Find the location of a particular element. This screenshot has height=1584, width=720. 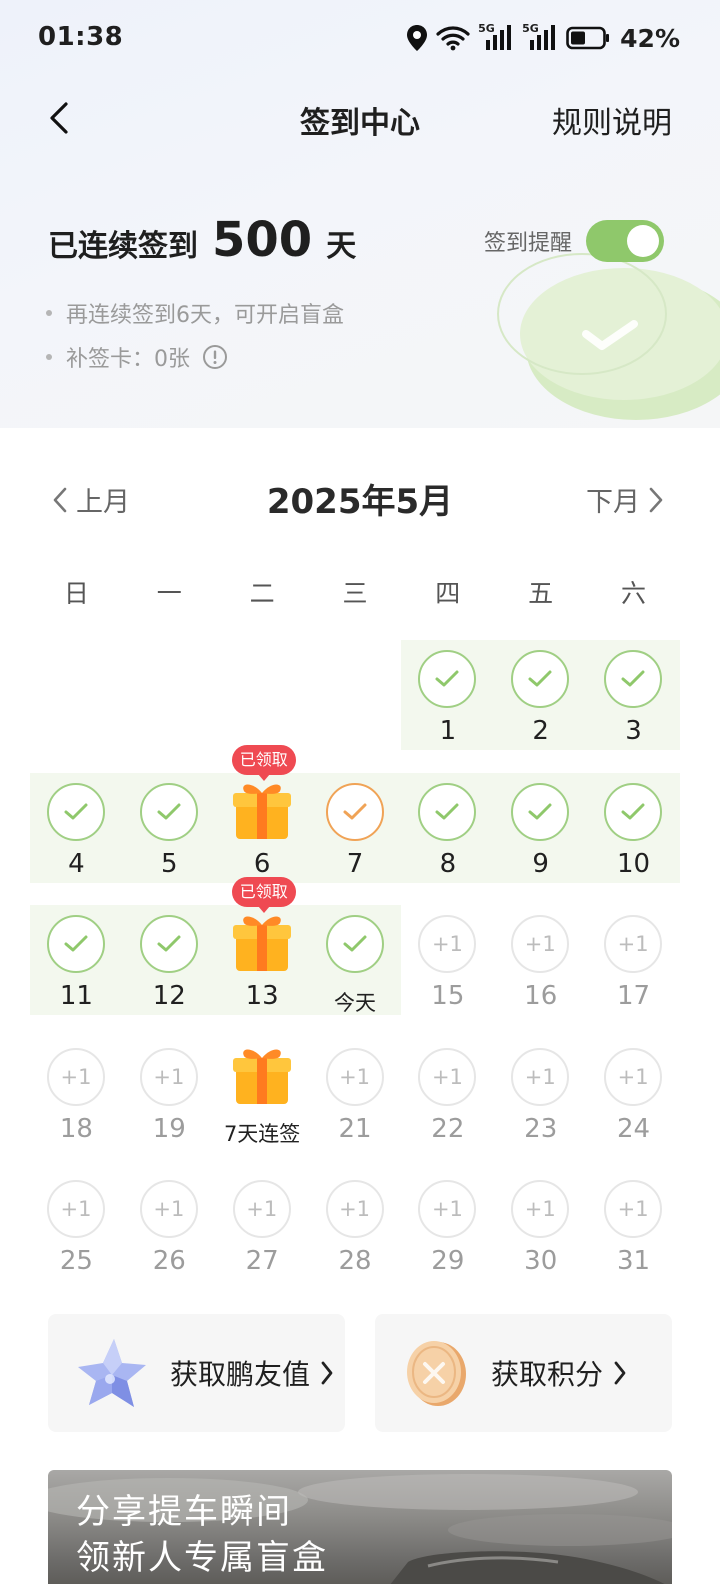

banner-title-line1: 分享提车瞬间 is located at coordinates (184, 1512).